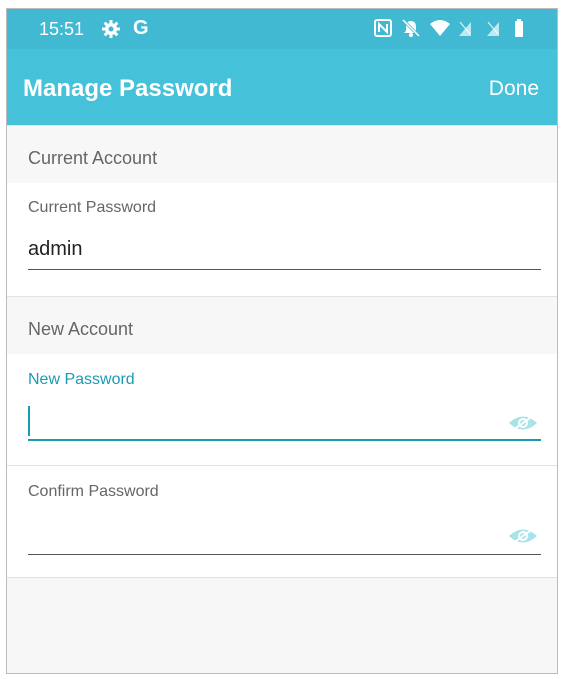 The image size is (565, 679). I want to click on google-icon: G, so click(141, 28).